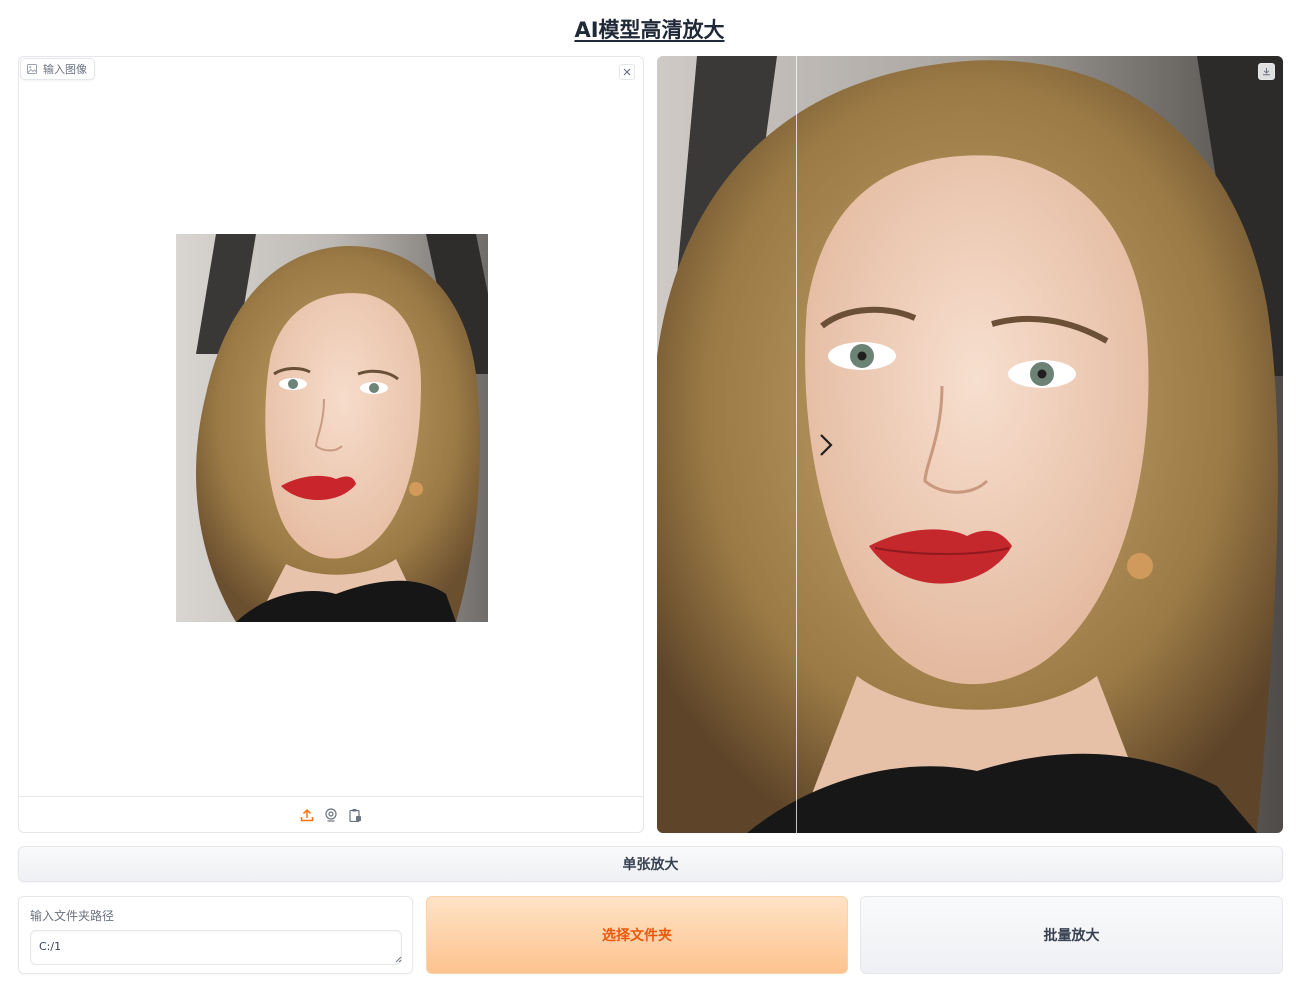 The image size is (1299, 1000). I want to click on folder-path-input: C:/1, so click(216, 947).